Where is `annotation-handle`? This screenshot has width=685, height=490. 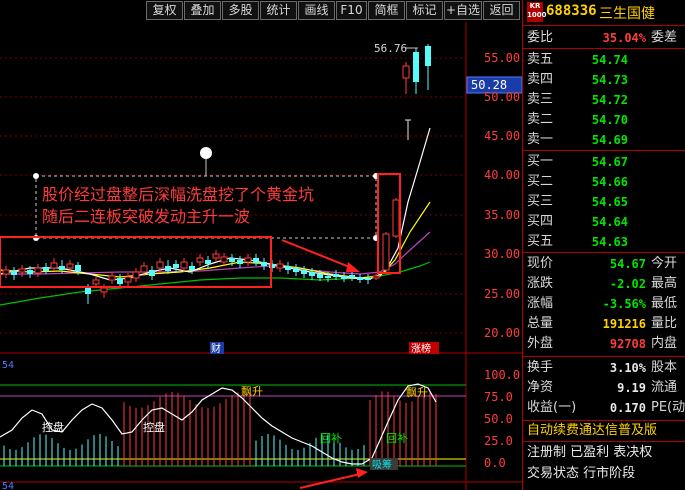 annotation-handle is located at coordinates (36, 176).